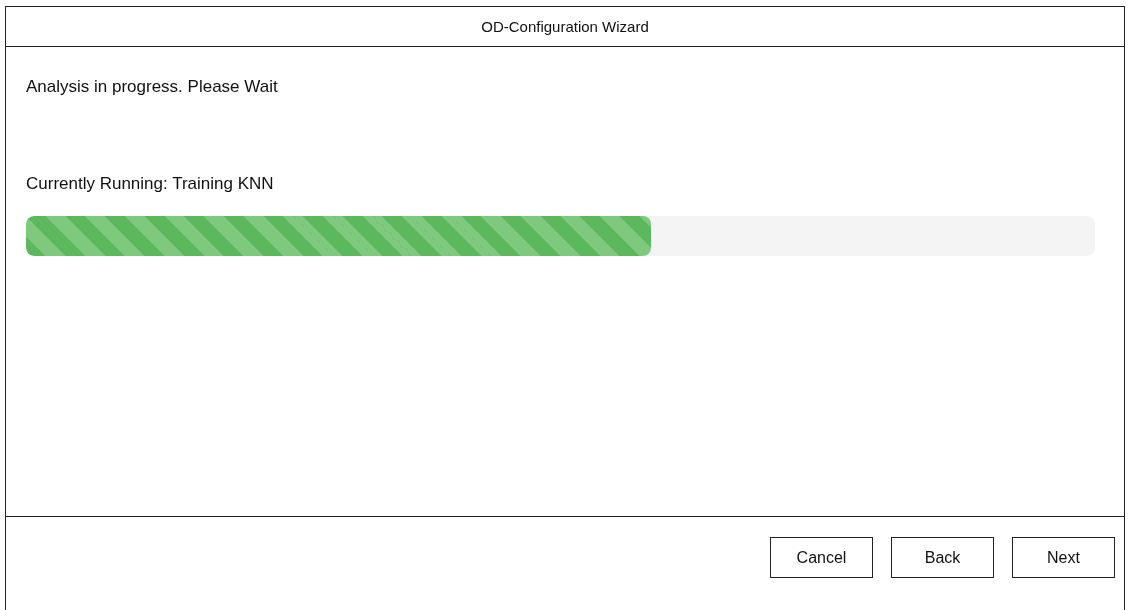  What do you see at coordinates (565, 27) in the screenshot?
I see `window-title: OD-Configuration Wizard` at bounding box center [565, 27].